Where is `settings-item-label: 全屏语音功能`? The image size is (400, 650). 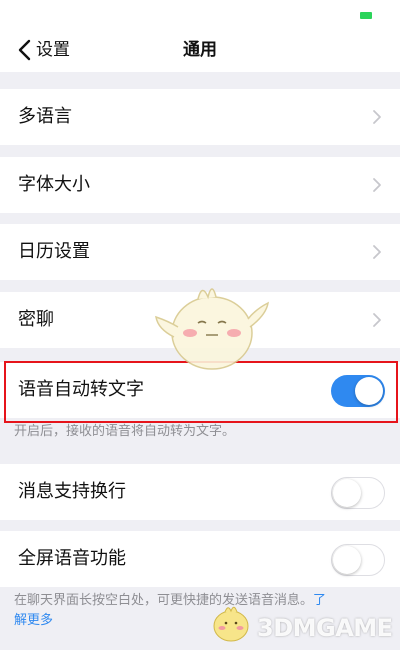
settings-item-label: 全屏语音功能 is located at coordinates (72, 558).